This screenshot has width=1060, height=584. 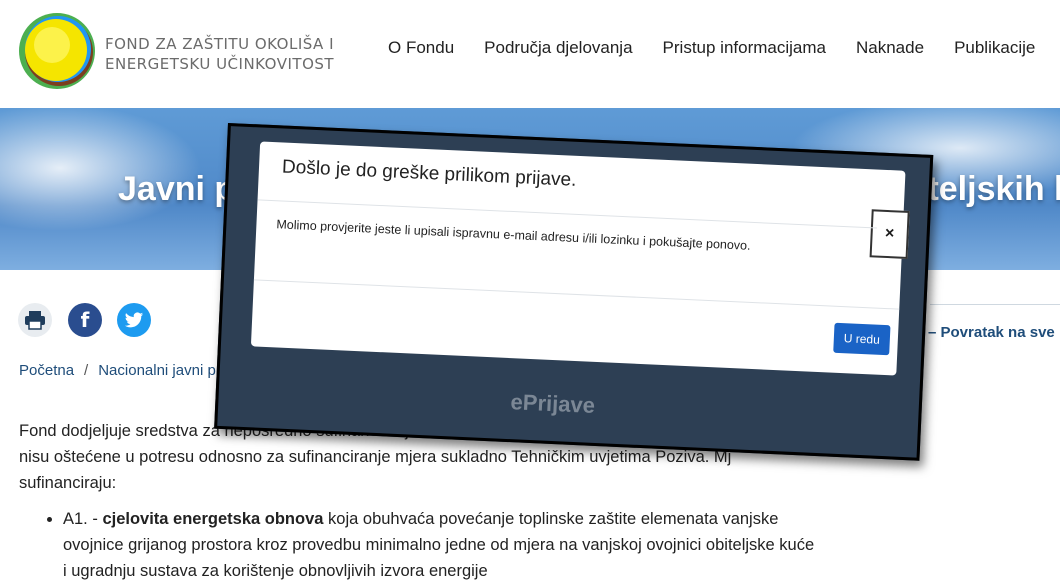 I want to click on breadcrumb: Početna / Nacionalni javni p, so click(x=117, y=370).